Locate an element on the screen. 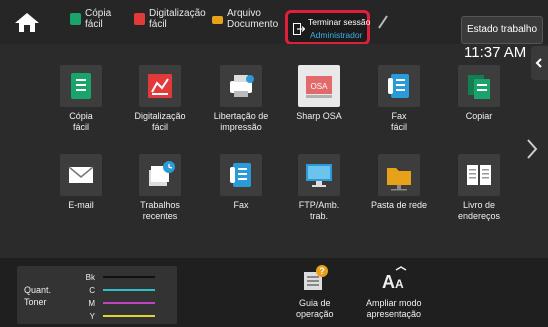 Image resolution: width=548 pixels, height=327 pixels. logout-button: Terminar sessão Administrador is located at coordinates (327, 27).